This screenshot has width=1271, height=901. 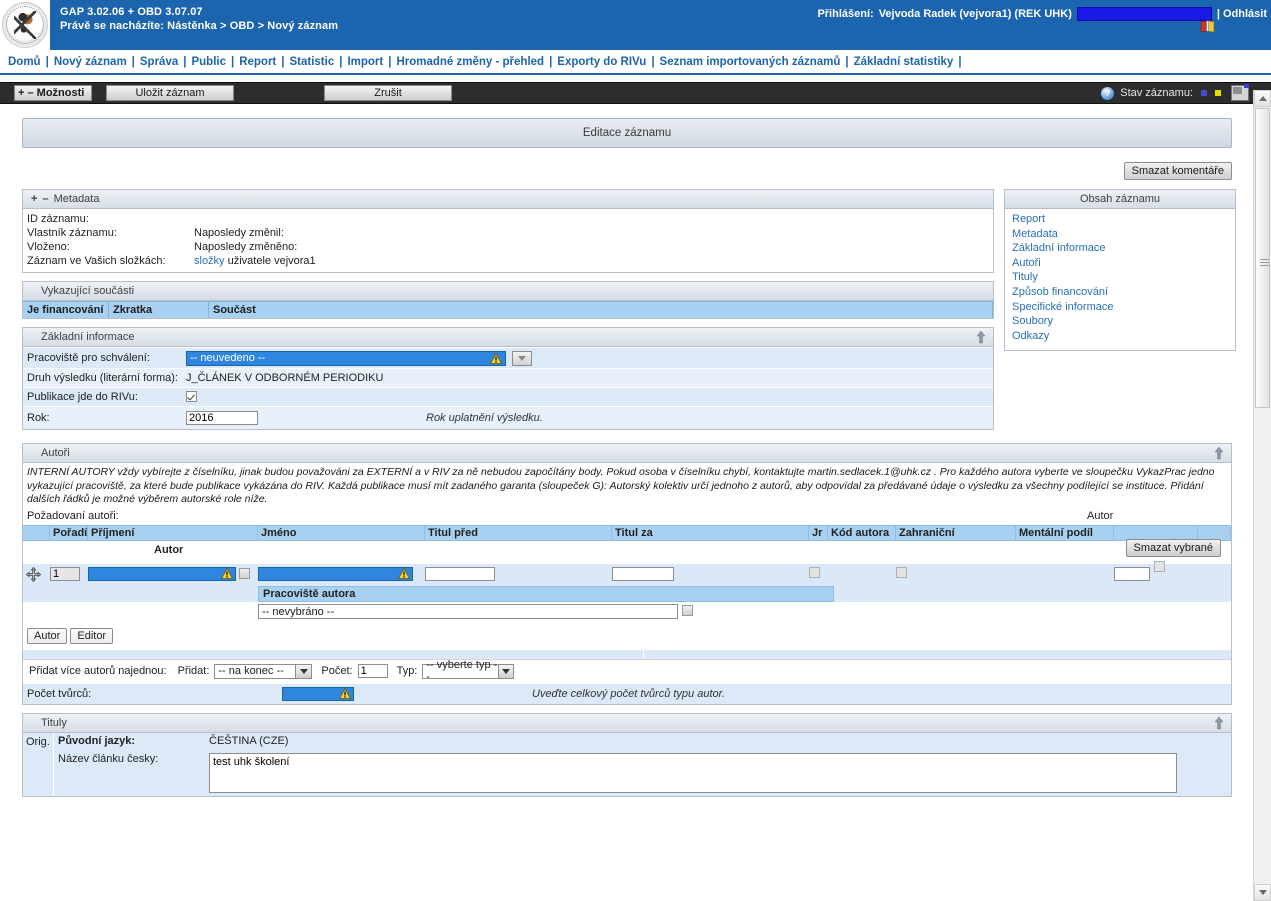 What do you see at coordinates (1262, 495) in the screenshot?
I see `page-scrollbar` at bounding box center [1262, 495].